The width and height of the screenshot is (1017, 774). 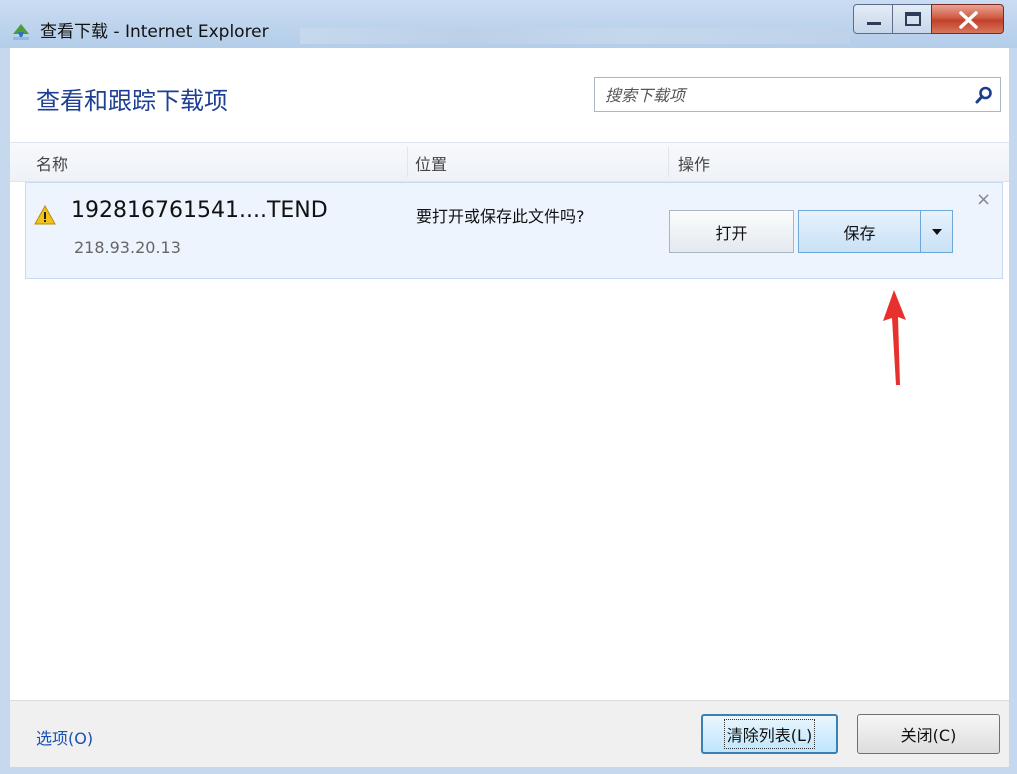 I want to click on maximize-button, so click(x=912, y=19).